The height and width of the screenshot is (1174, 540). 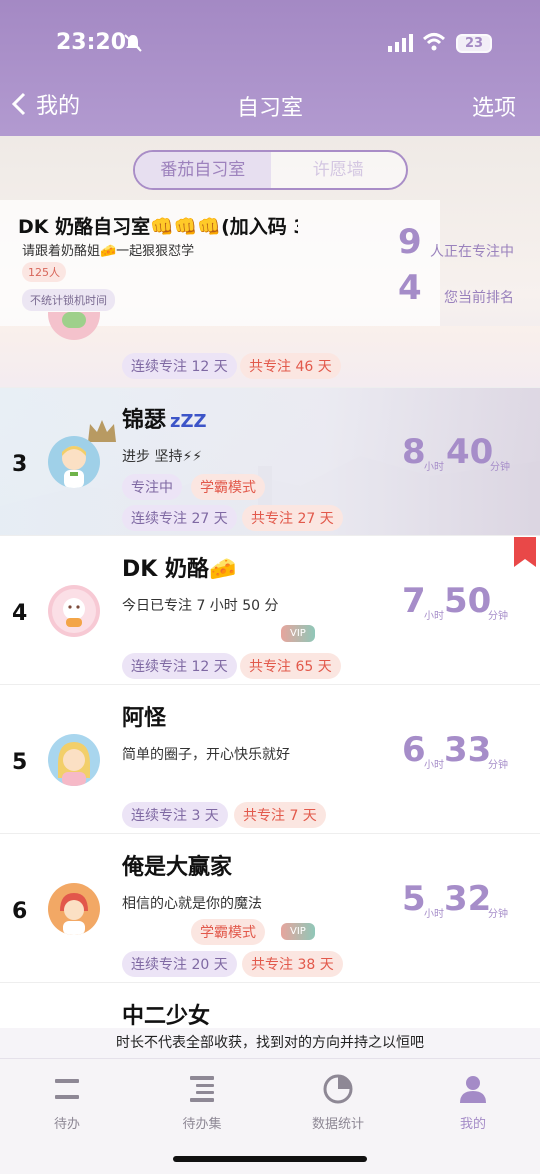 I want to click on user-name: 俺是大赢家, so click(x=177, y=867).